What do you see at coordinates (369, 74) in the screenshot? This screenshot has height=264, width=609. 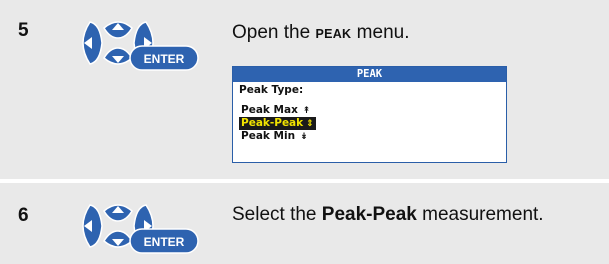 I see `screen-title: PEAK` at bounding box center [369, 74].